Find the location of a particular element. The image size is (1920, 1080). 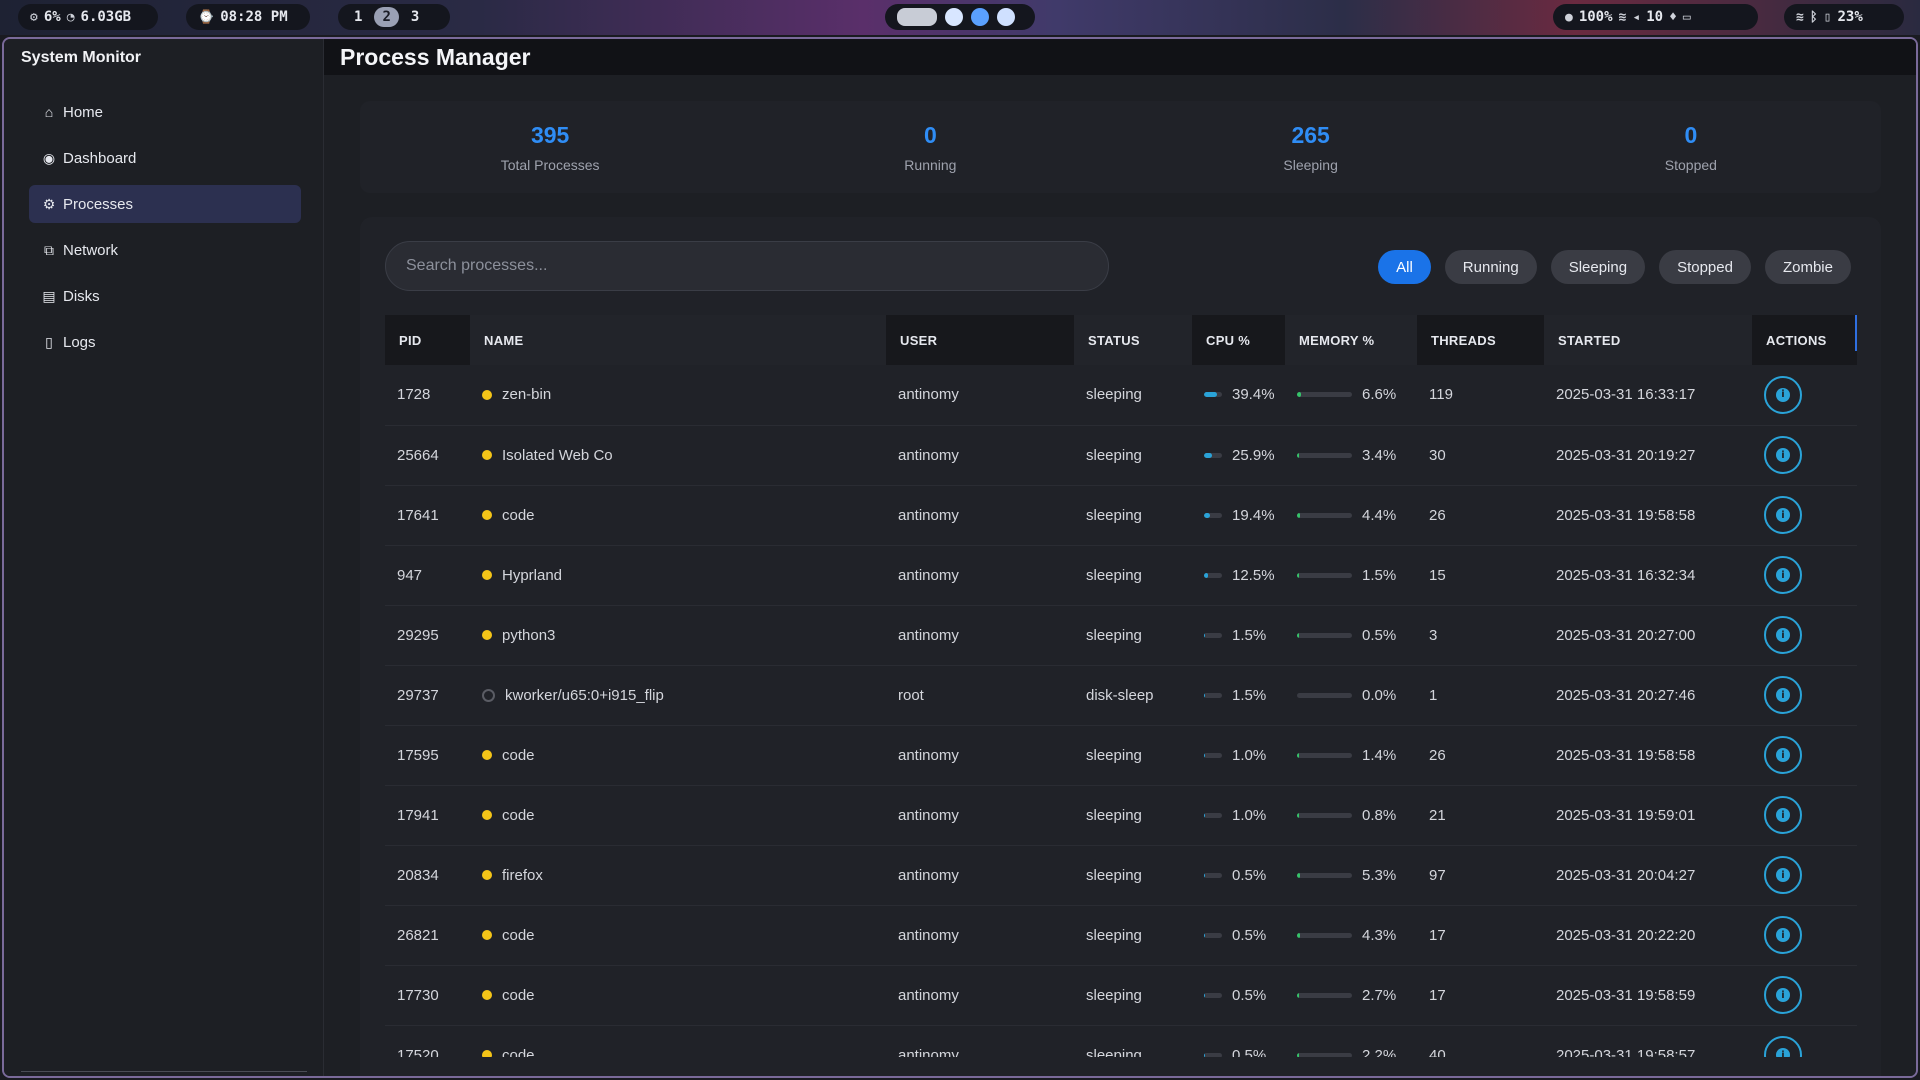

brightness-level: 100% is located at coordinates (1595, 17).